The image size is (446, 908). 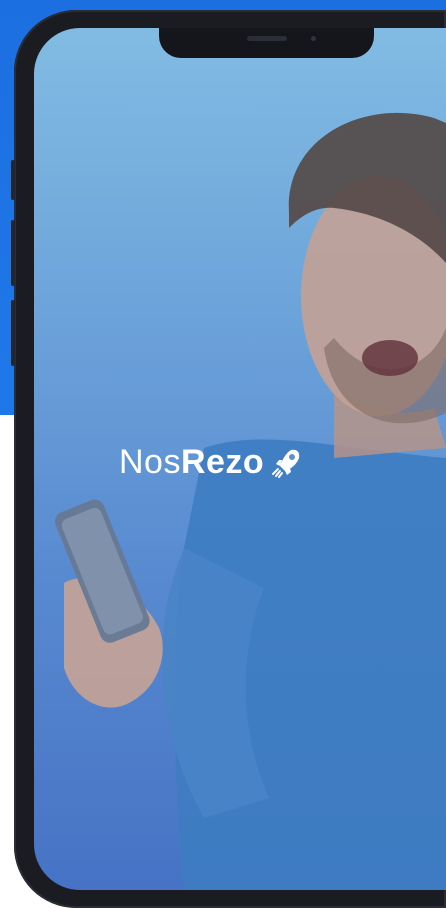 What do you see at coordinates (222, 461) in the screenshot?
I see `logo-text-rezo: Rezo` at bounding box center [222, 461].